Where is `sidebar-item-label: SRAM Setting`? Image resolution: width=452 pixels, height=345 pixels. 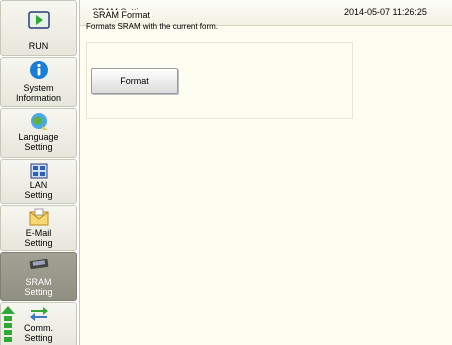 sidebar-item-label: SRAM Setting is located at coordinates (38, 287).